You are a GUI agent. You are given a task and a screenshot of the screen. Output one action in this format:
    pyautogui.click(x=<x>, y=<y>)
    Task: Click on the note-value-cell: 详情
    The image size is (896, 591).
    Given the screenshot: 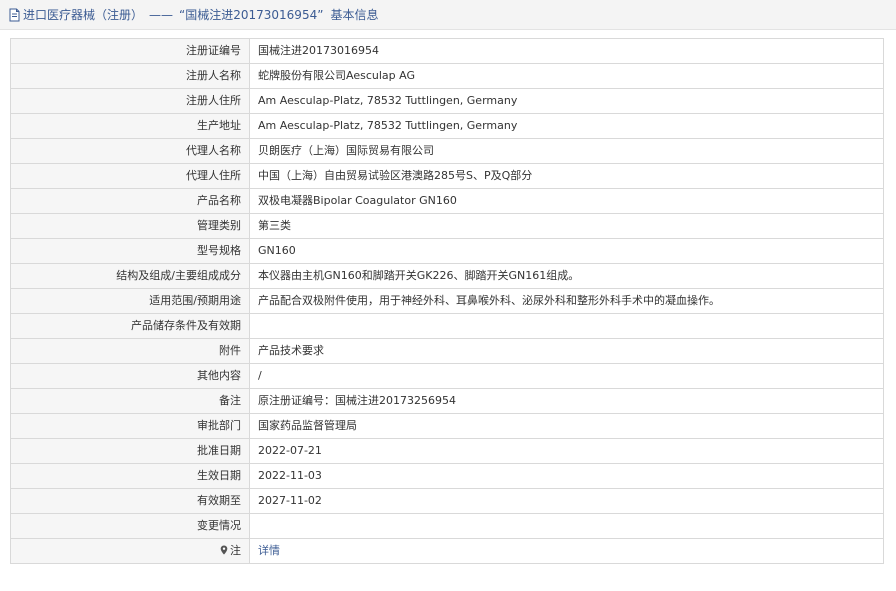 What is the action you would take?
    pyautogui.click(x=566, y=551)
    